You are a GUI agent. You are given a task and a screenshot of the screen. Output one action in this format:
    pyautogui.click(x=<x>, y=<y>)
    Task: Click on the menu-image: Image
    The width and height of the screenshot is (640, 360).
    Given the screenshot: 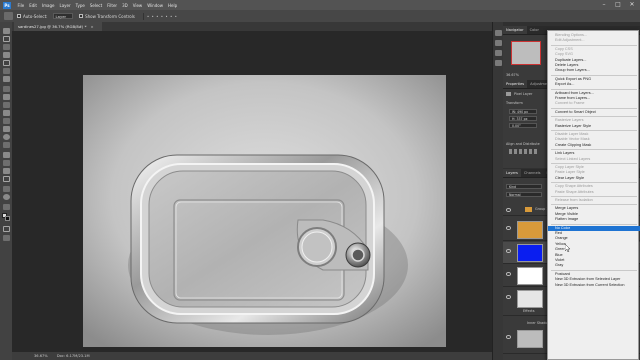 What is the action you would take?
    pyautogui.click(x=48, y=5)
    